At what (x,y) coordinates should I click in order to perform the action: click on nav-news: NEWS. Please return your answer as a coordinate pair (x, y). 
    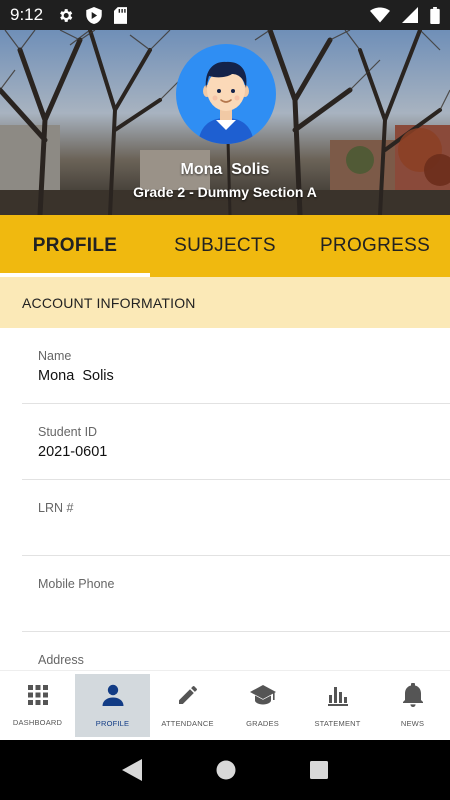
    Looking at the image, I should click on (412, 705).